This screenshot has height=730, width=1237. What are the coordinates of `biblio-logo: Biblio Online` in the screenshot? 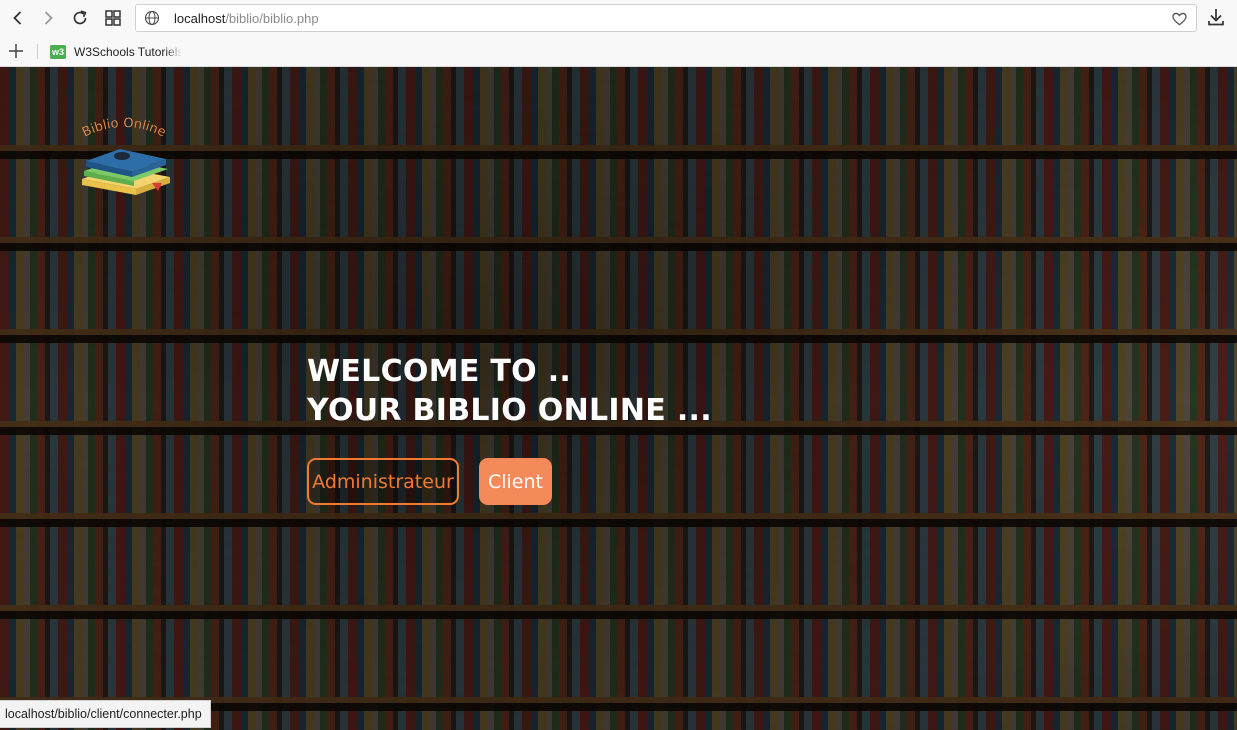 It's located at (124, 154).